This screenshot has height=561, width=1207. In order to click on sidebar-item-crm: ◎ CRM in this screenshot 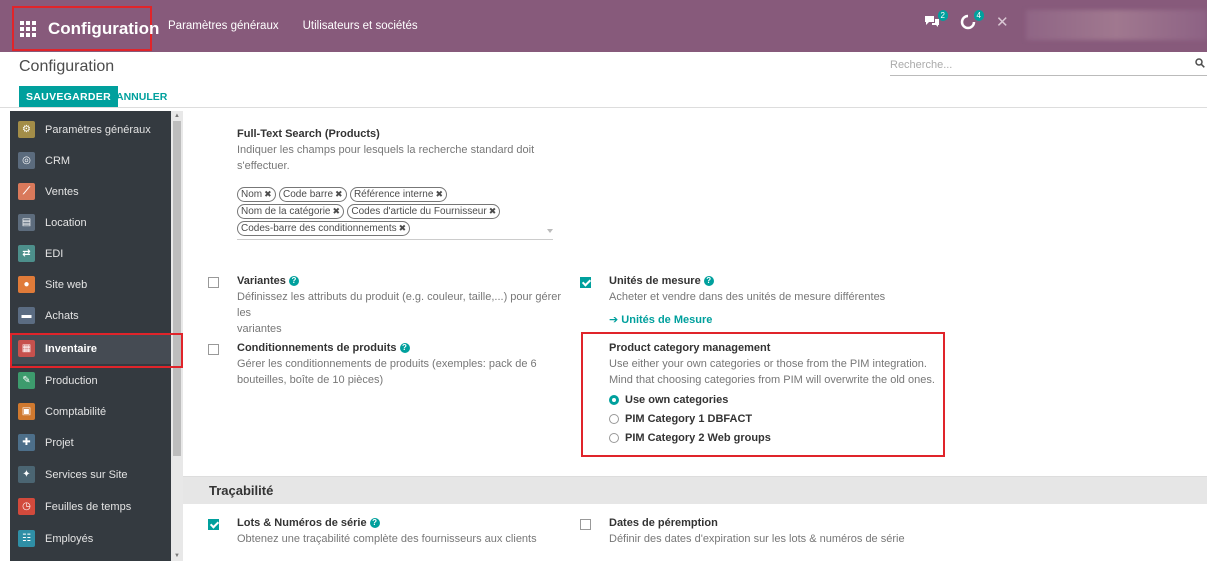, I will do `click(90, 160)`.